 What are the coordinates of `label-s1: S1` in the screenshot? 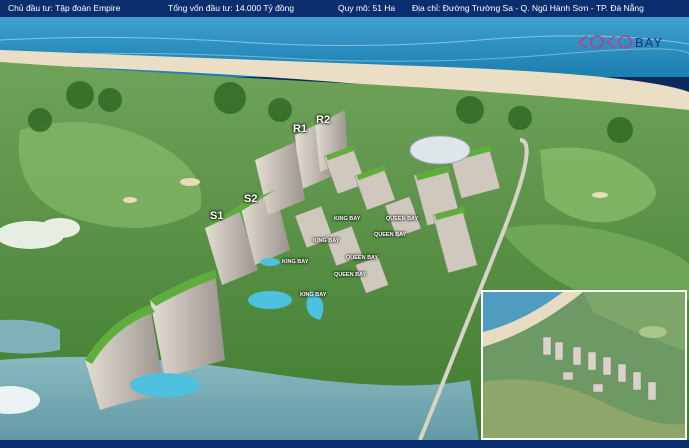 It's located at (217, 216).